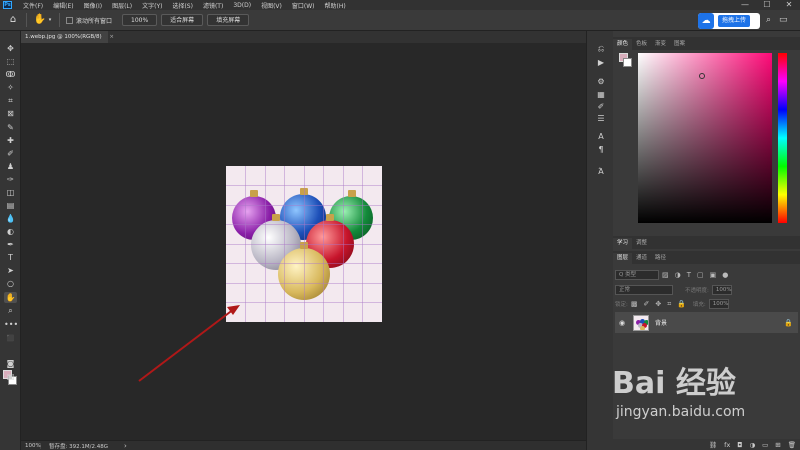 The height and width of the screenshot is (450, 800). Describe the element at coordinates (713, 275) in the screenshot. I see `filter-smart-icon: ▣` at that location.